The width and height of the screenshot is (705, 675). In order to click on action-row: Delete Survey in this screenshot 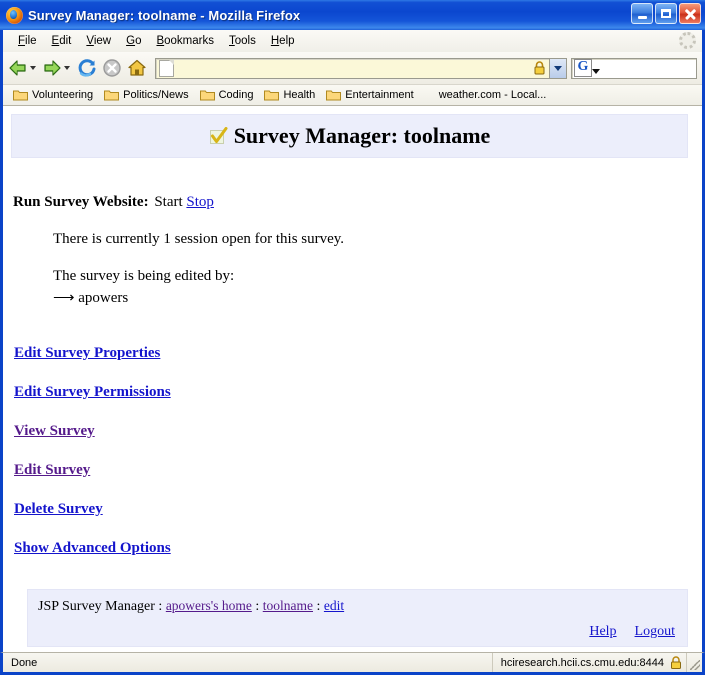, I will do `click(358, 520)`.